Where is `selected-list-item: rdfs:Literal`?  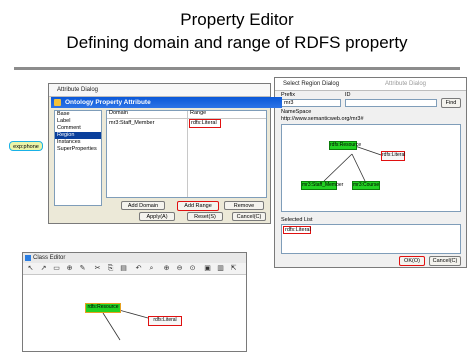
selected-list-item: rdfs:Literal is located at coordinates (297, 230).